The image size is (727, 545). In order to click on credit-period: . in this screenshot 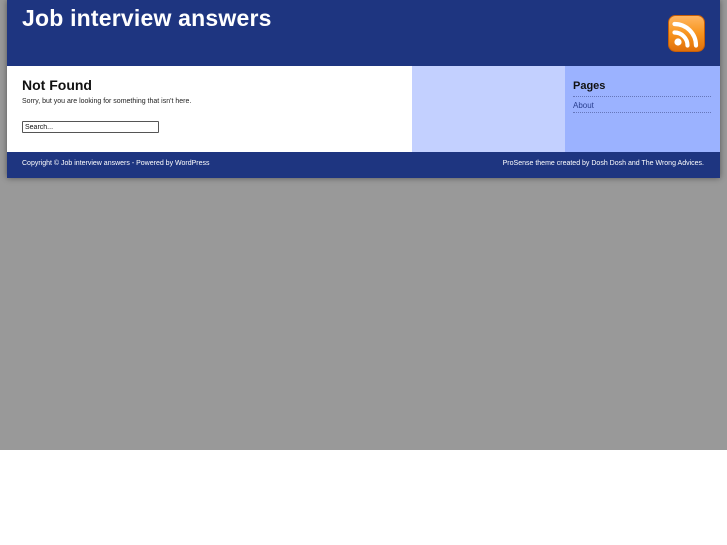, I will do `click(703, 163)`.